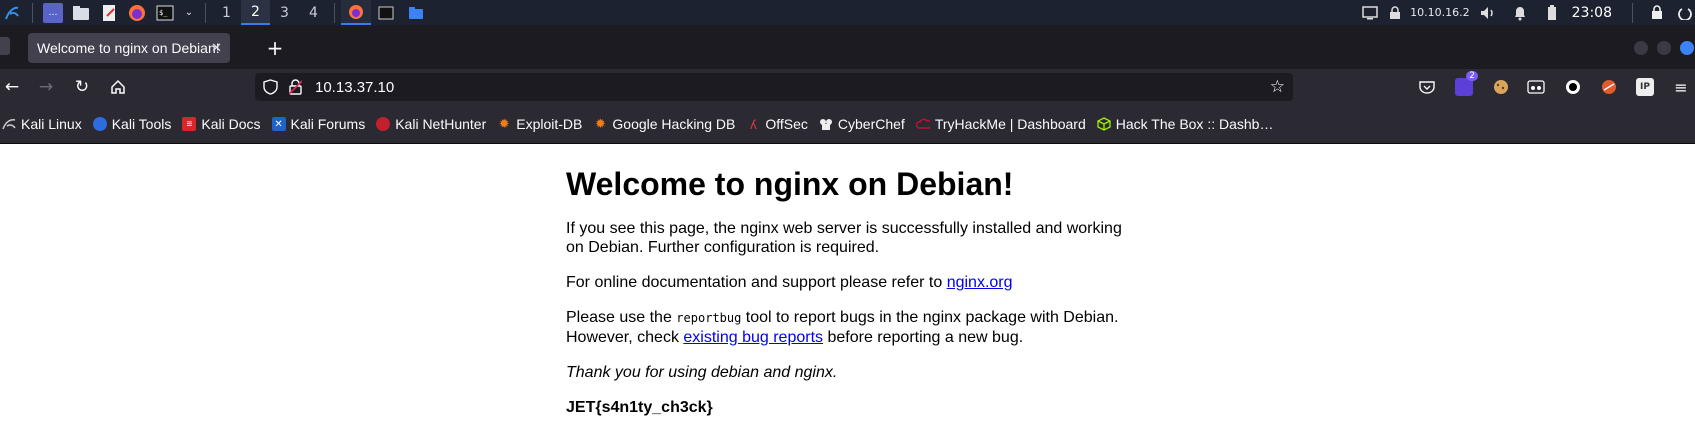 The height and width of the screenshot is (441, 1695). What do you see at coordinates (1687, 48) in the screenshot?
I see `close-window-button` at bounding box center [1687, 48].